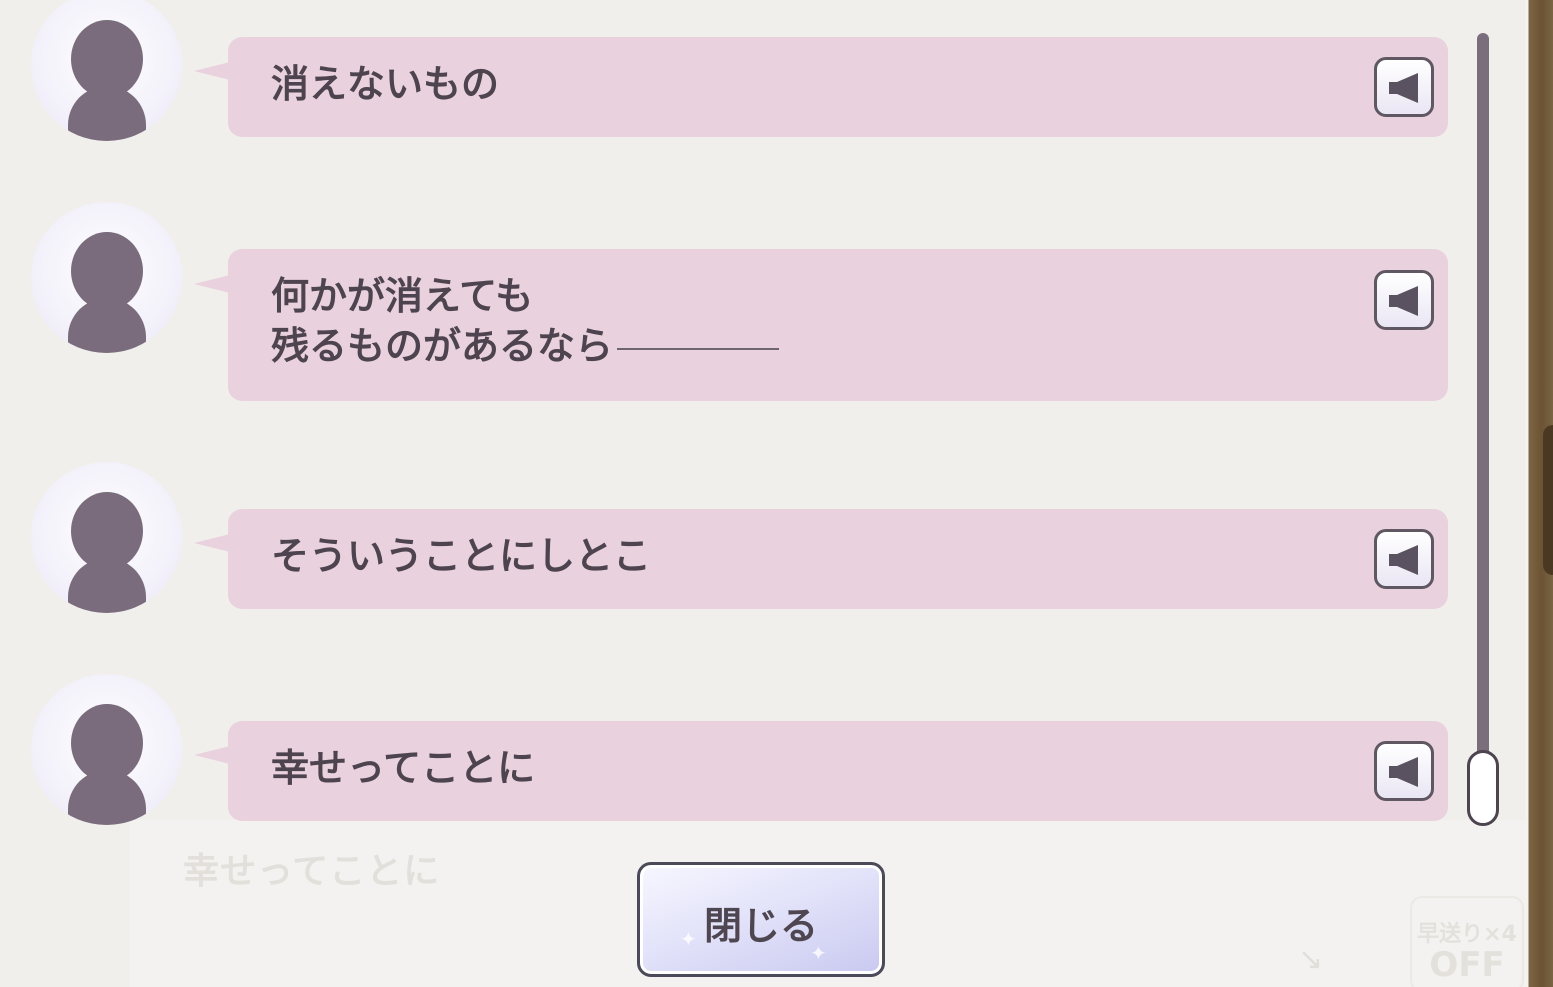  Describe the element at coordinates (1483, 413) in the screenshot. I see `scrollbar-track` at that location.